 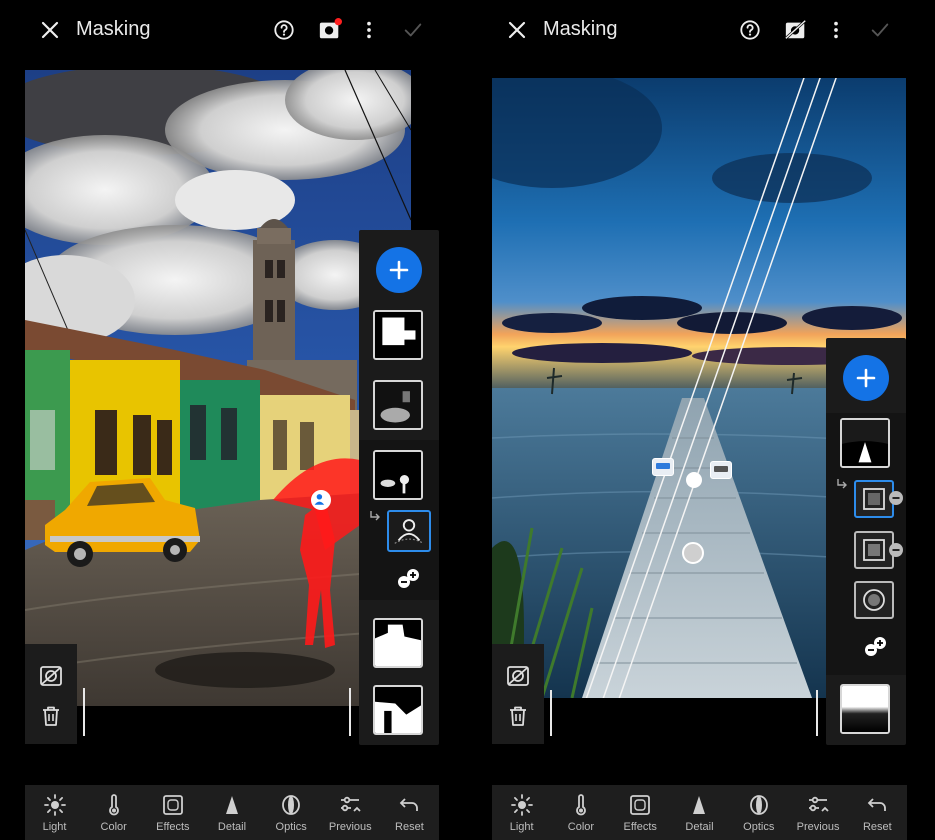 What do you see at coordinates (409, 531) in the screenshot?
I see `select-people-mask-thumbnail` at bounding box center [409, 531].